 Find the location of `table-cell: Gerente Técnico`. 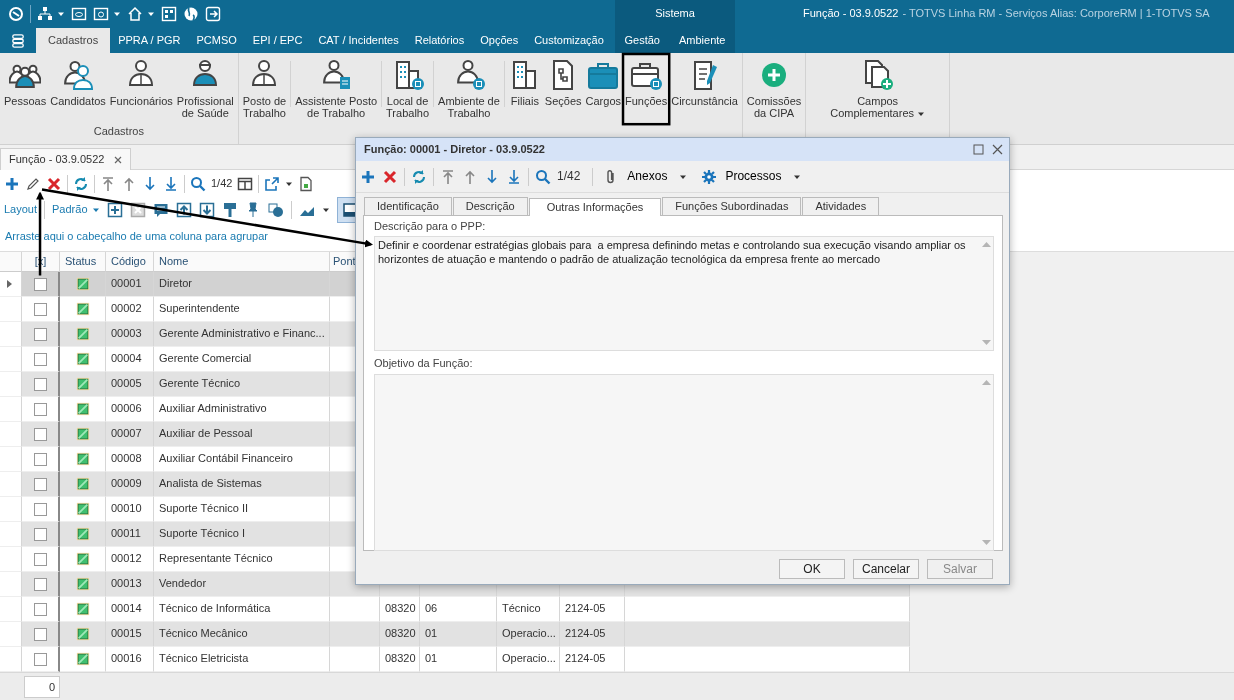

table-cell: Gerente Técnico is located at coordinates (200, 384).